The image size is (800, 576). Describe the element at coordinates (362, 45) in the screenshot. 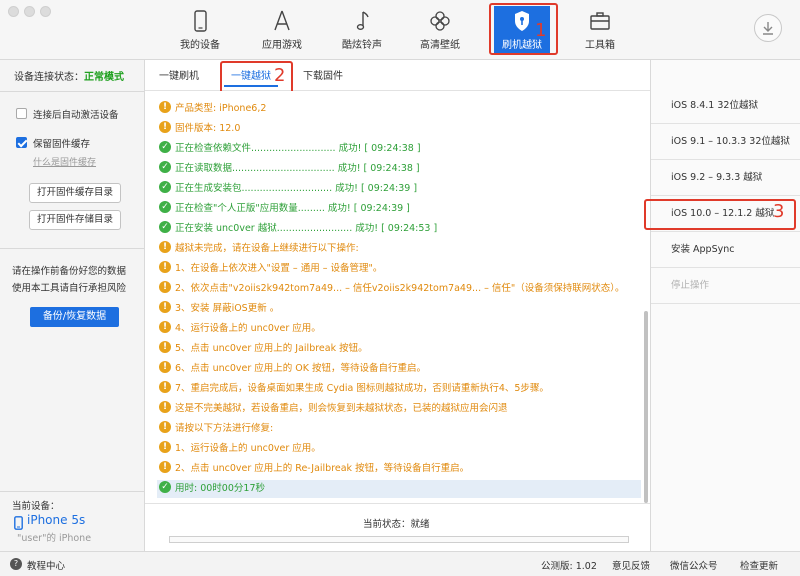

I see `toolbar-label: 酷炫铃声` at that location.